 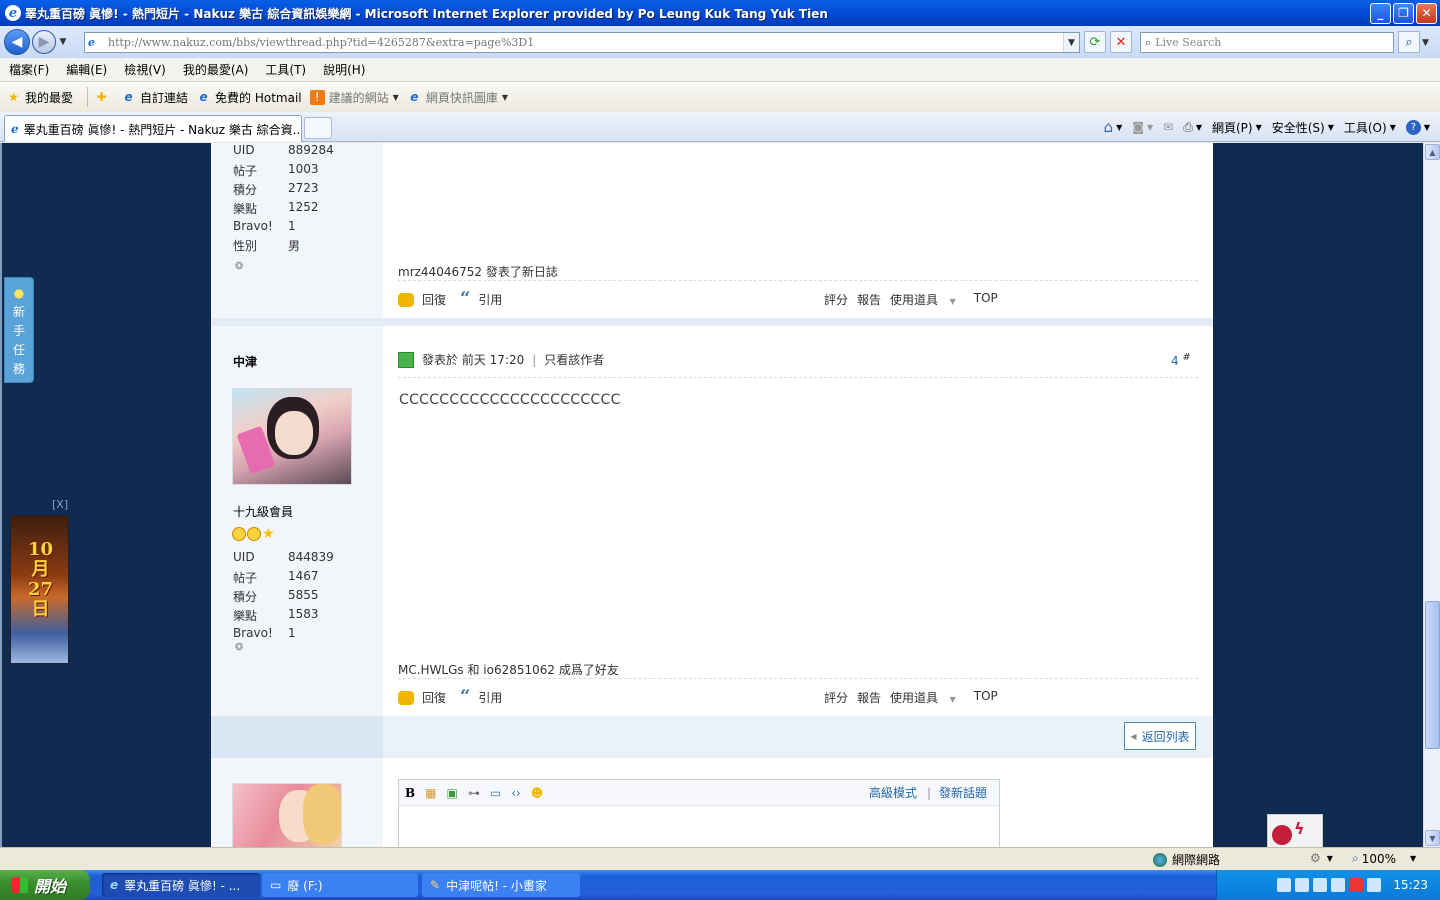 I want to click on only-author-link: 只看該作者, so click(x=574, y=359).